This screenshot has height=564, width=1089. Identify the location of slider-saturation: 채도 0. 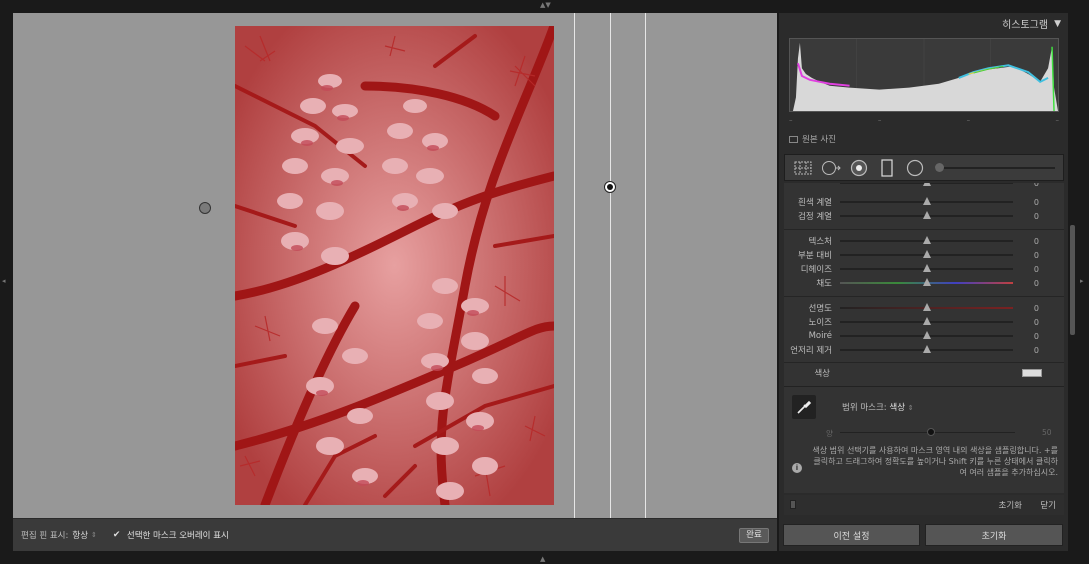
(924, 283).